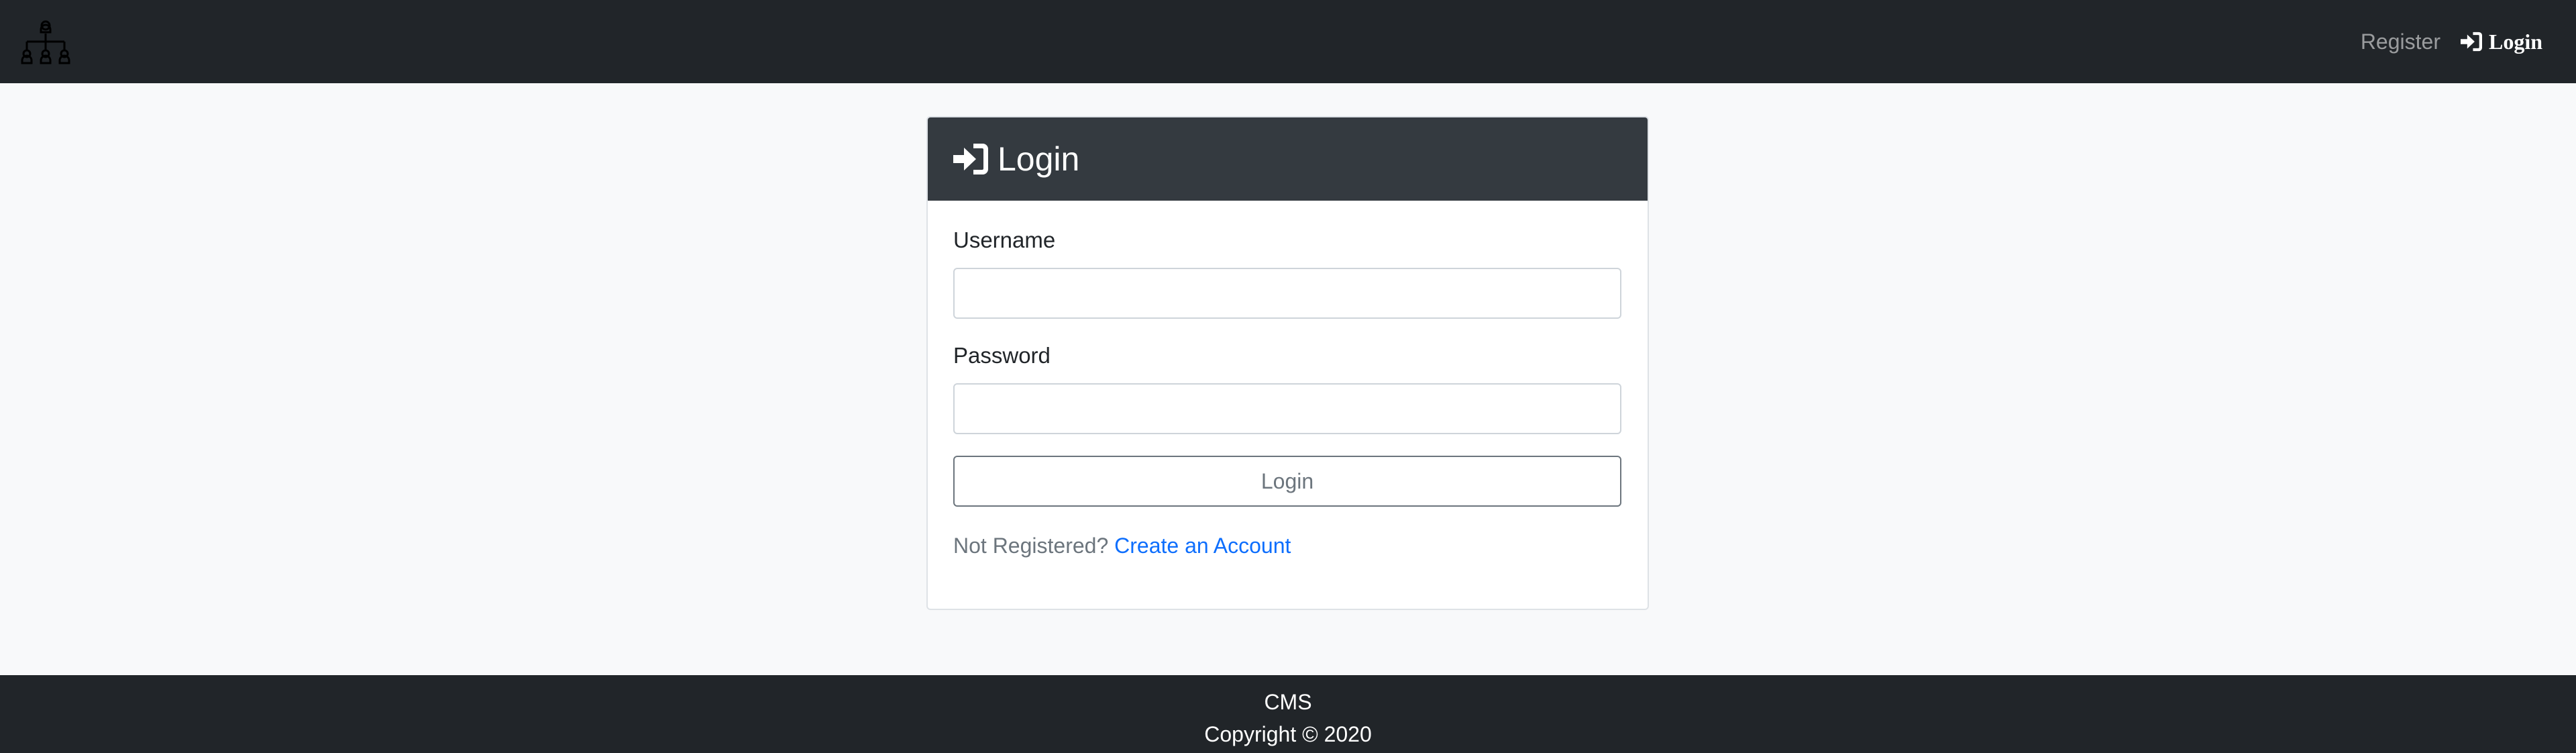  What do you see at coordinates (1287, 408) in the screenshot?
I see `password-input` at bounding box center [1287, 408].